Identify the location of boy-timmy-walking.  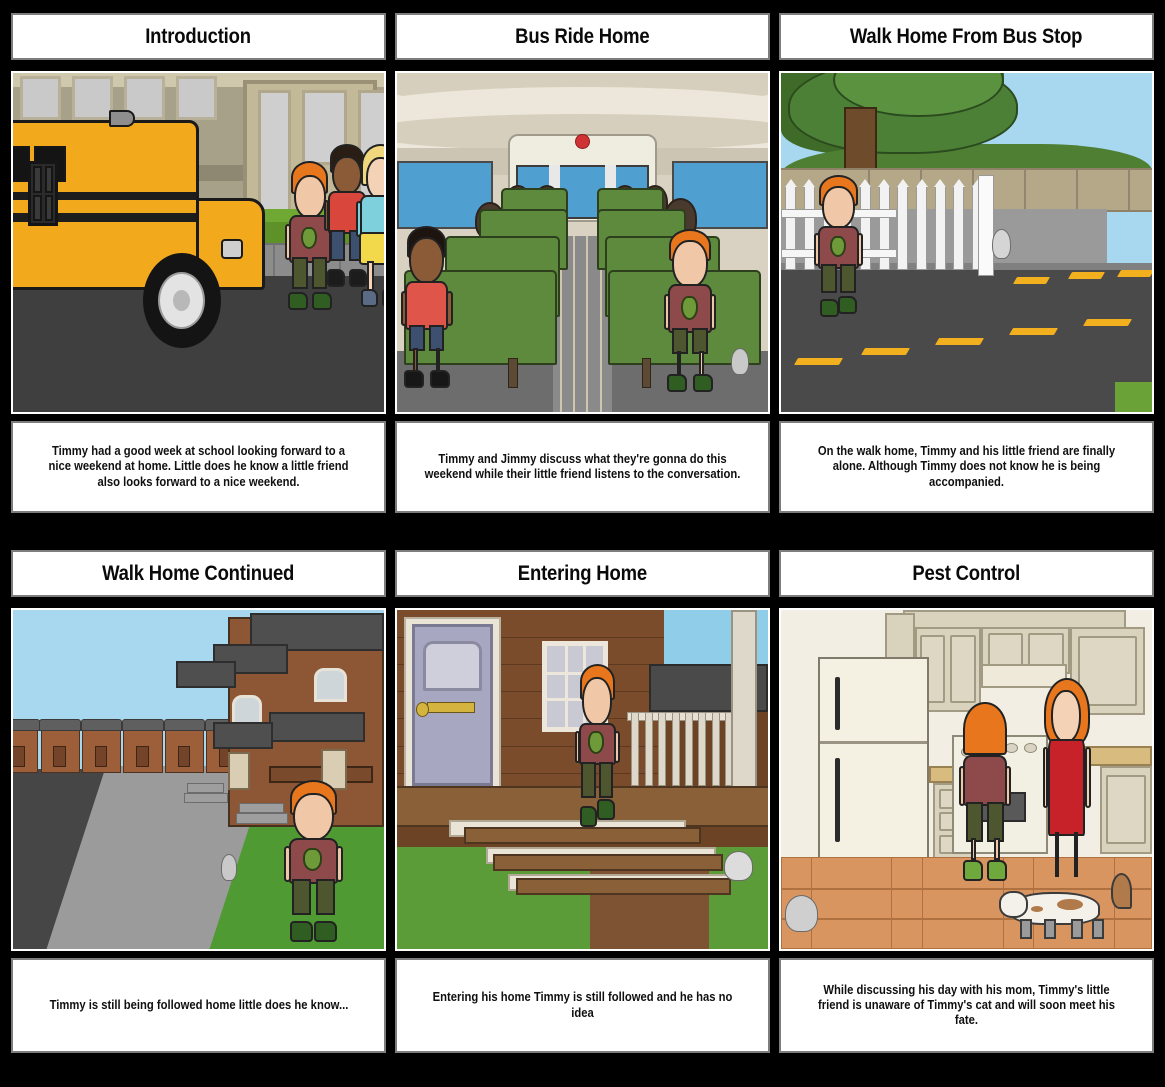
(313, 861).